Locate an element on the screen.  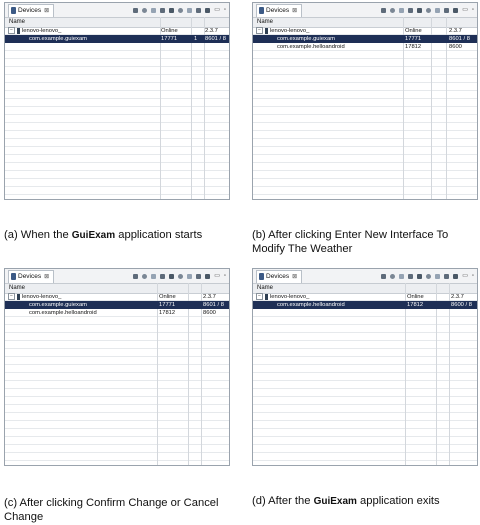
phone-icon is located at coordinates (266, 296).